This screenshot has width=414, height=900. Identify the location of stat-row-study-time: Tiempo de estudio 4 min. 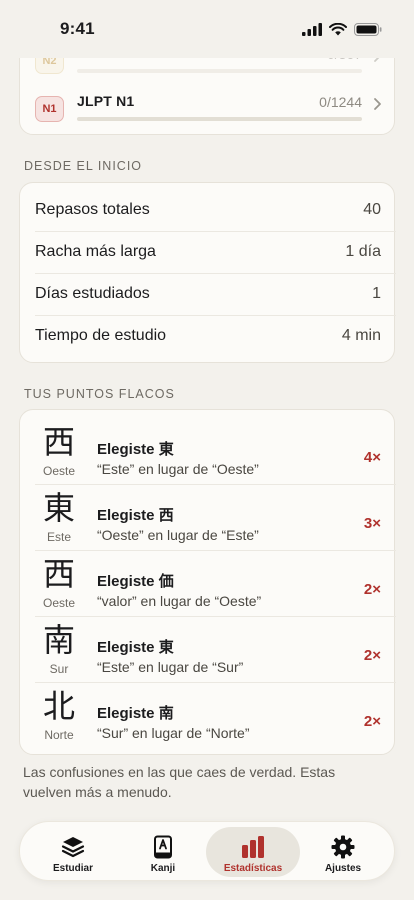
(208, 336).